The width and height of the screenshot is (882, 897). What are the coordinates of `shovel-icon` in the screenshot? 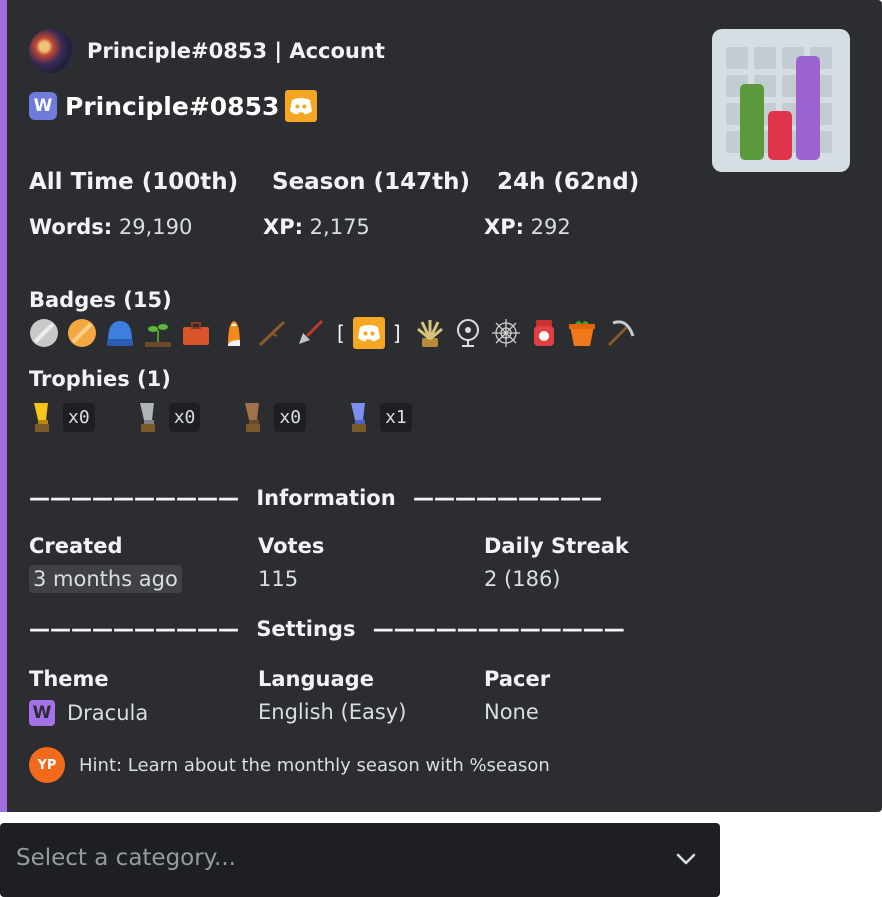 It's located at (310, 333).